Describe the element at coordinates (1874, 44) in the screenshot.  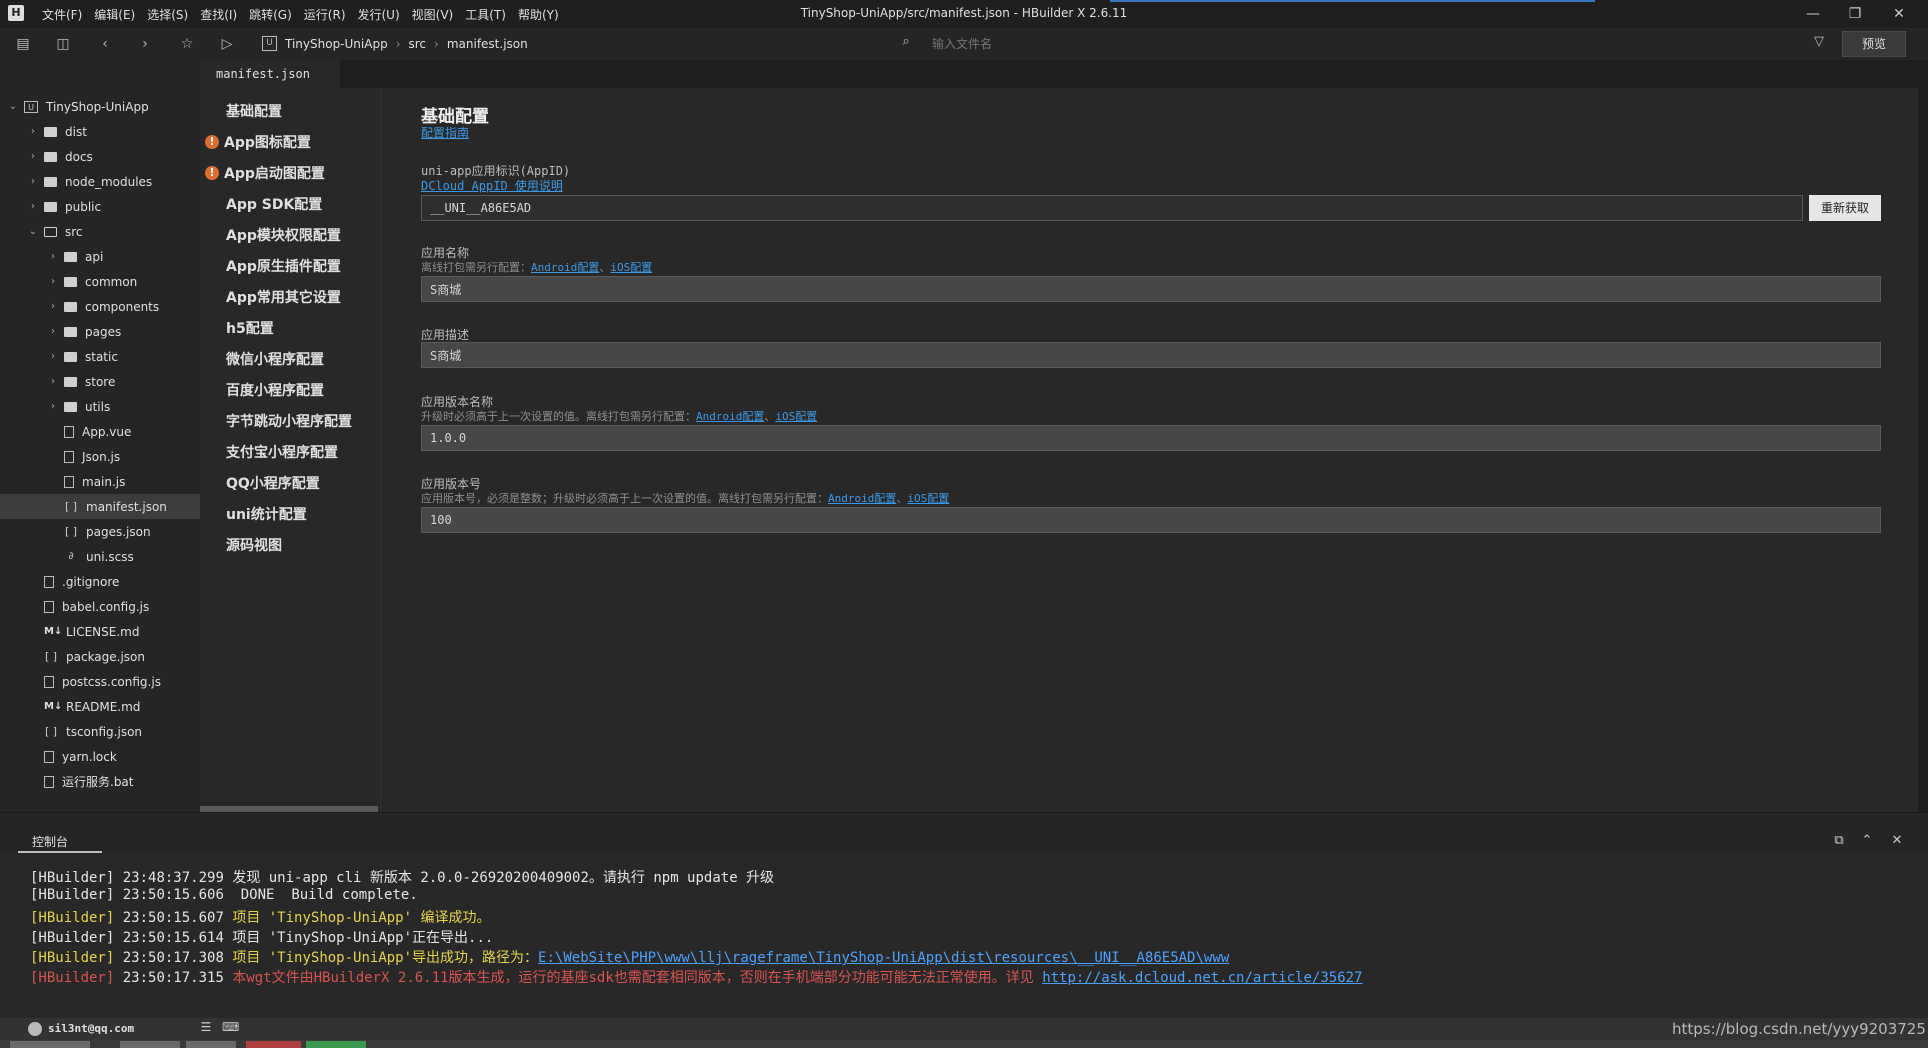
I see `preview-button: 预览` at that location.